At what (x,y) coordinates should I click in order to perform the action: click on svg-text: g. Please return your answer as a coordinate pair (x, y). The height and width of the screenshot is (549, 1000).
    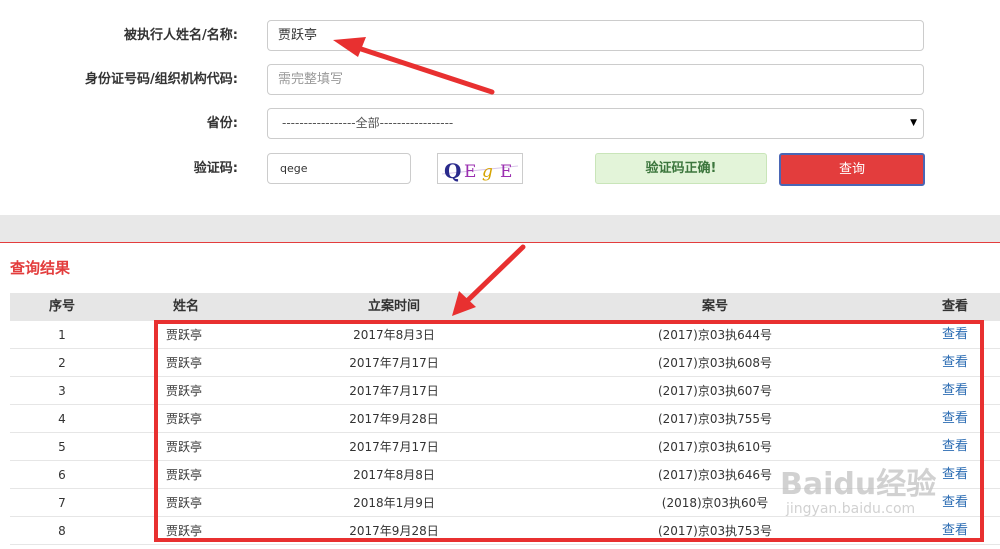
    Looking at the image, I should click on (487, 172).